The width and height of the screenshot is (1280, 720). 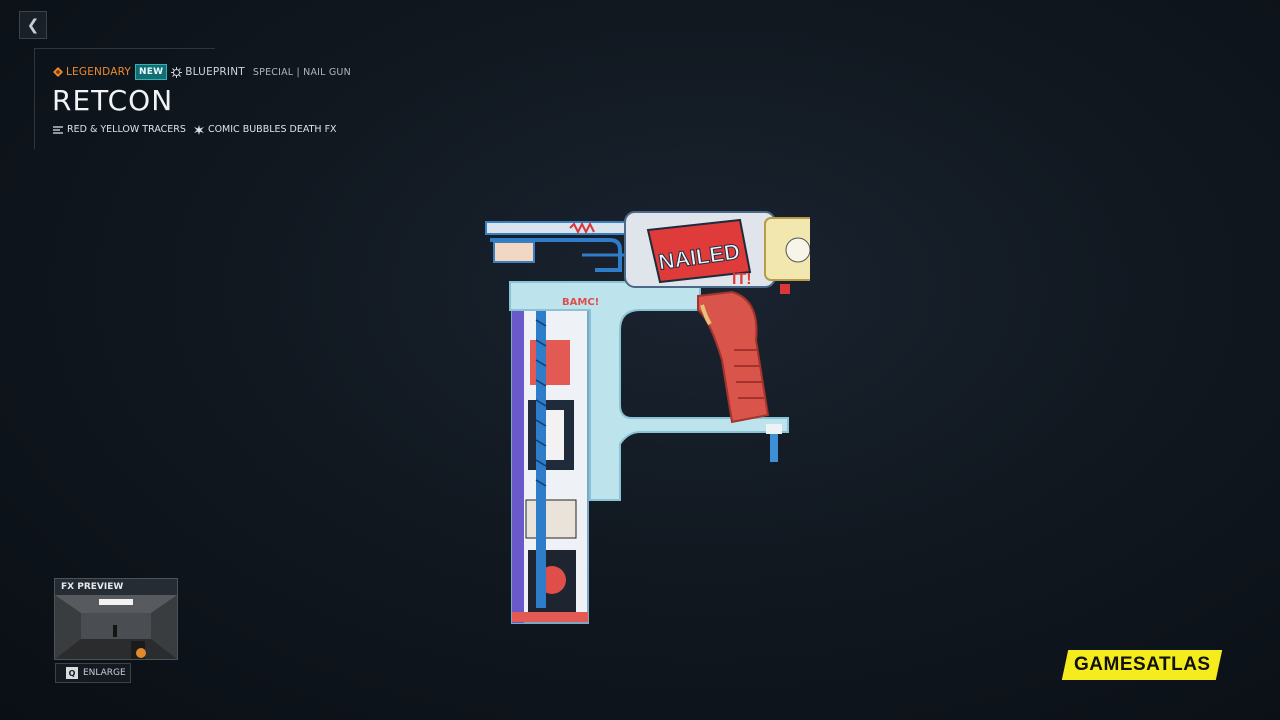 I want to click on weapon-render: BAMC! NAILED IT!, so click(x=647, y=417).